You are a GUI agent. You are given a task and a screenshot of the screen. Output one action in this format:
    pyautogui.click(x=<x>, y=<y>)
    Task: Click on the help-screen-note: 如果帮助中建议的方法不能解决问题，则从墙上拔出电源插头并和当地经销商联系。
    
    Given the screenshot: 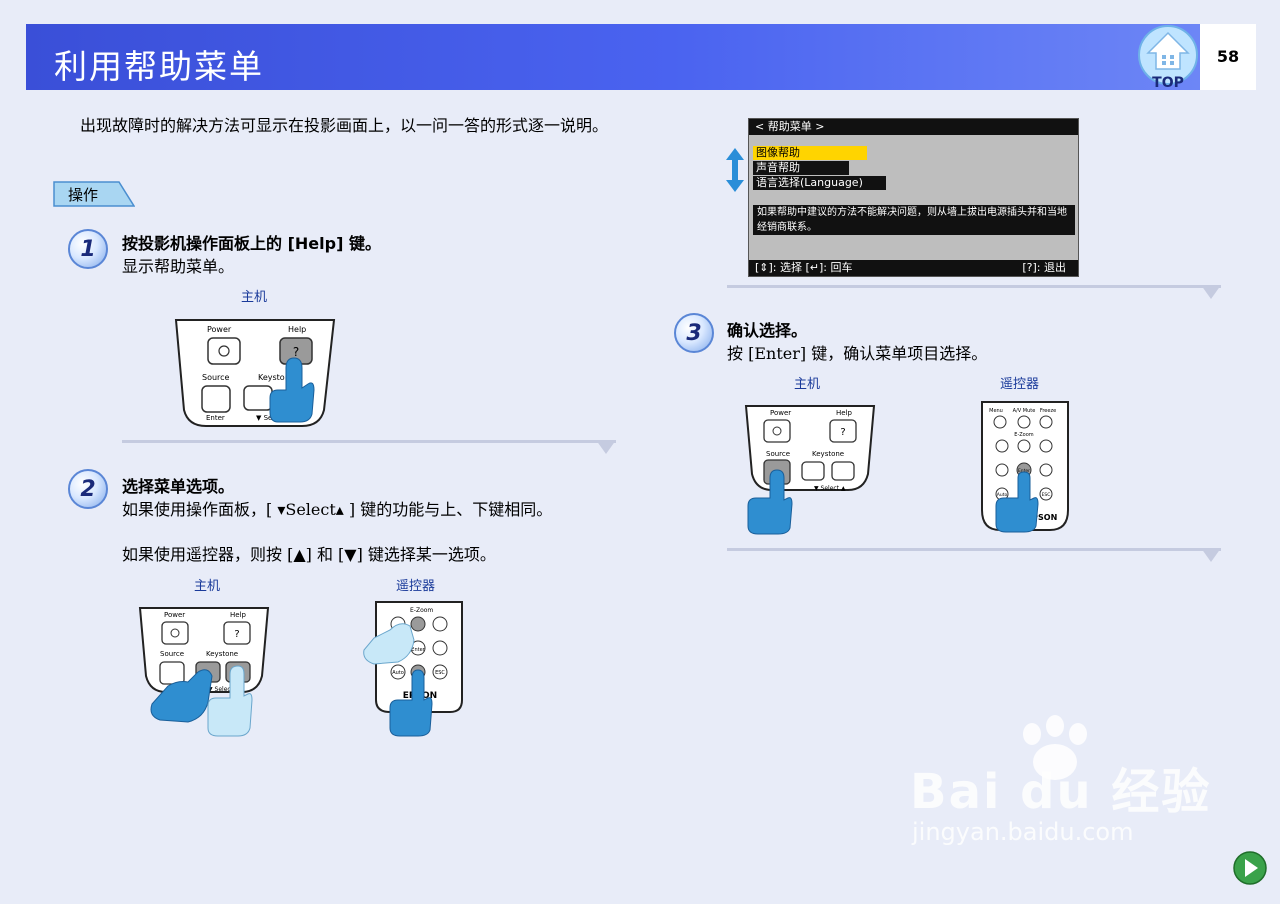 What is the action you would take?
    pyautogui.click(x=914, y=220)
    